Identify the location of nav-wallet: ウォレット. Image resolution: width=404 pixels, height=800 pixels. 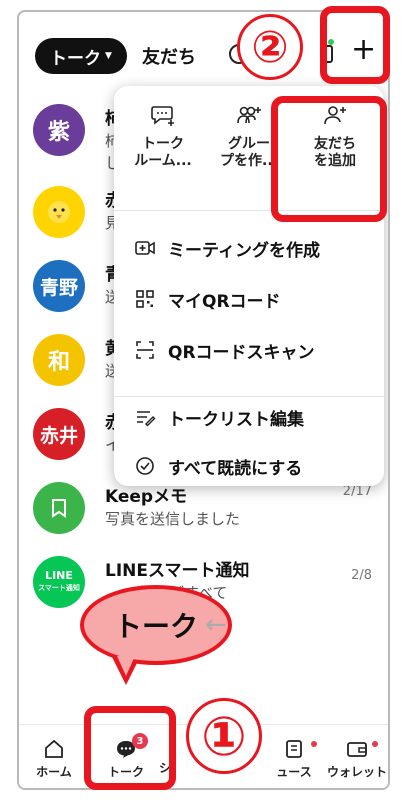
(355, 759).